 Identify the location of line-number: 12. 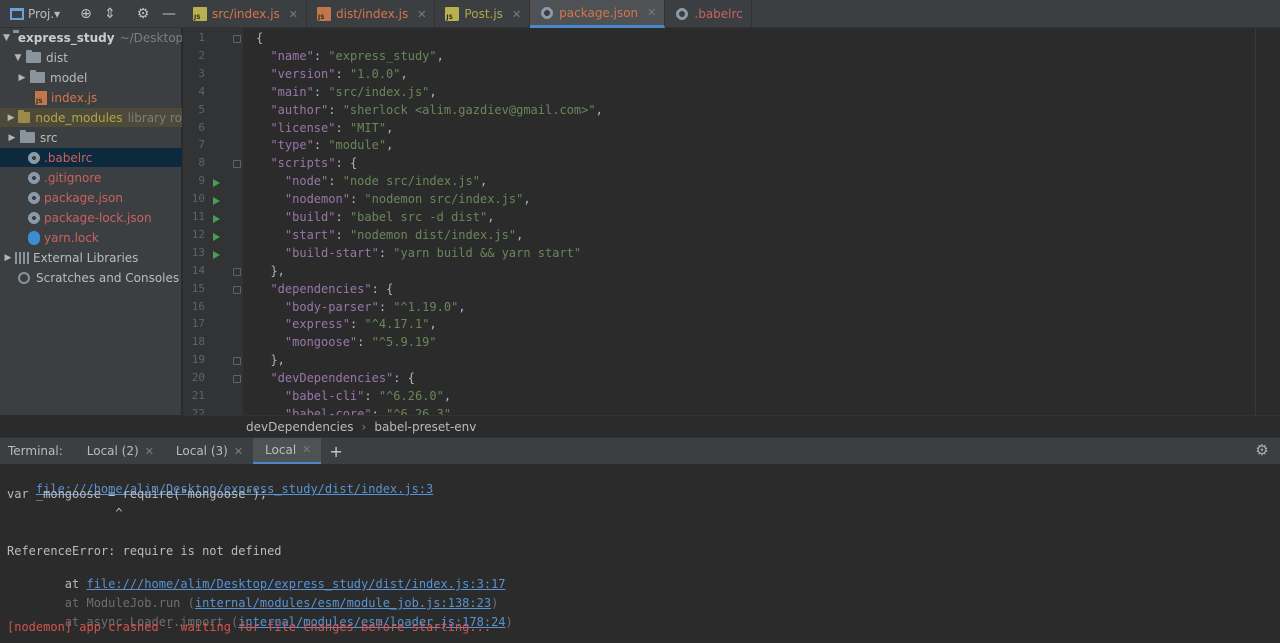
(198, 234).